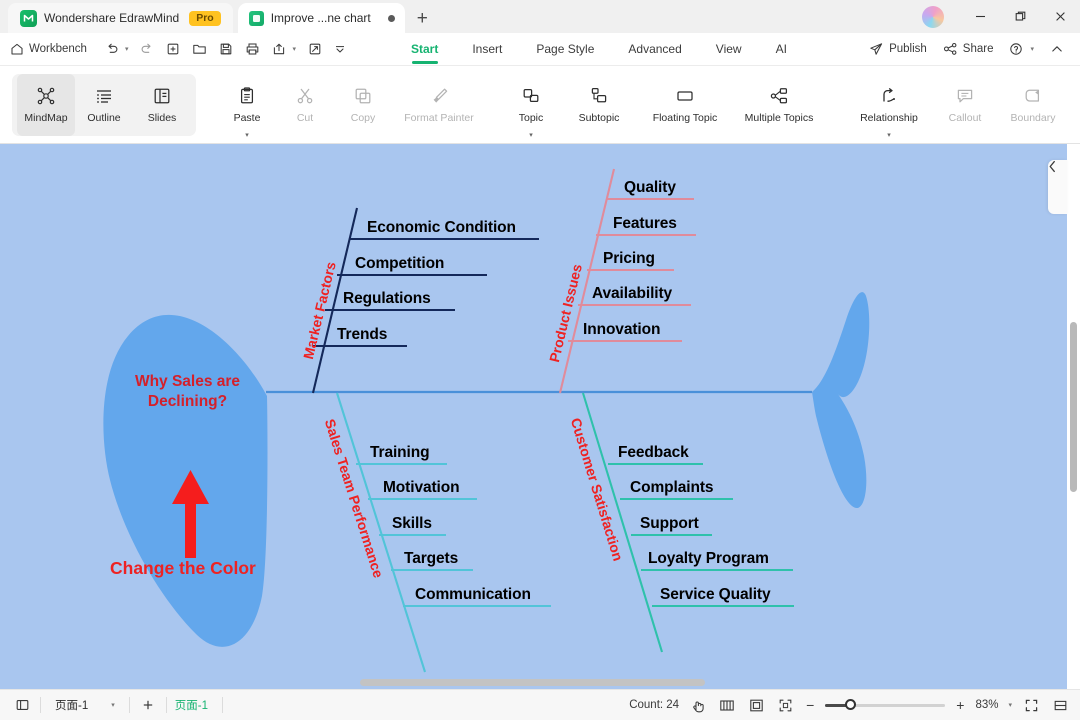 This screenshot has width=1080, height=720. What do you see at coordinates (46, 104) in the screenshot?
I see `mindmap-button: MindMap` at bounding box center [46, 104].